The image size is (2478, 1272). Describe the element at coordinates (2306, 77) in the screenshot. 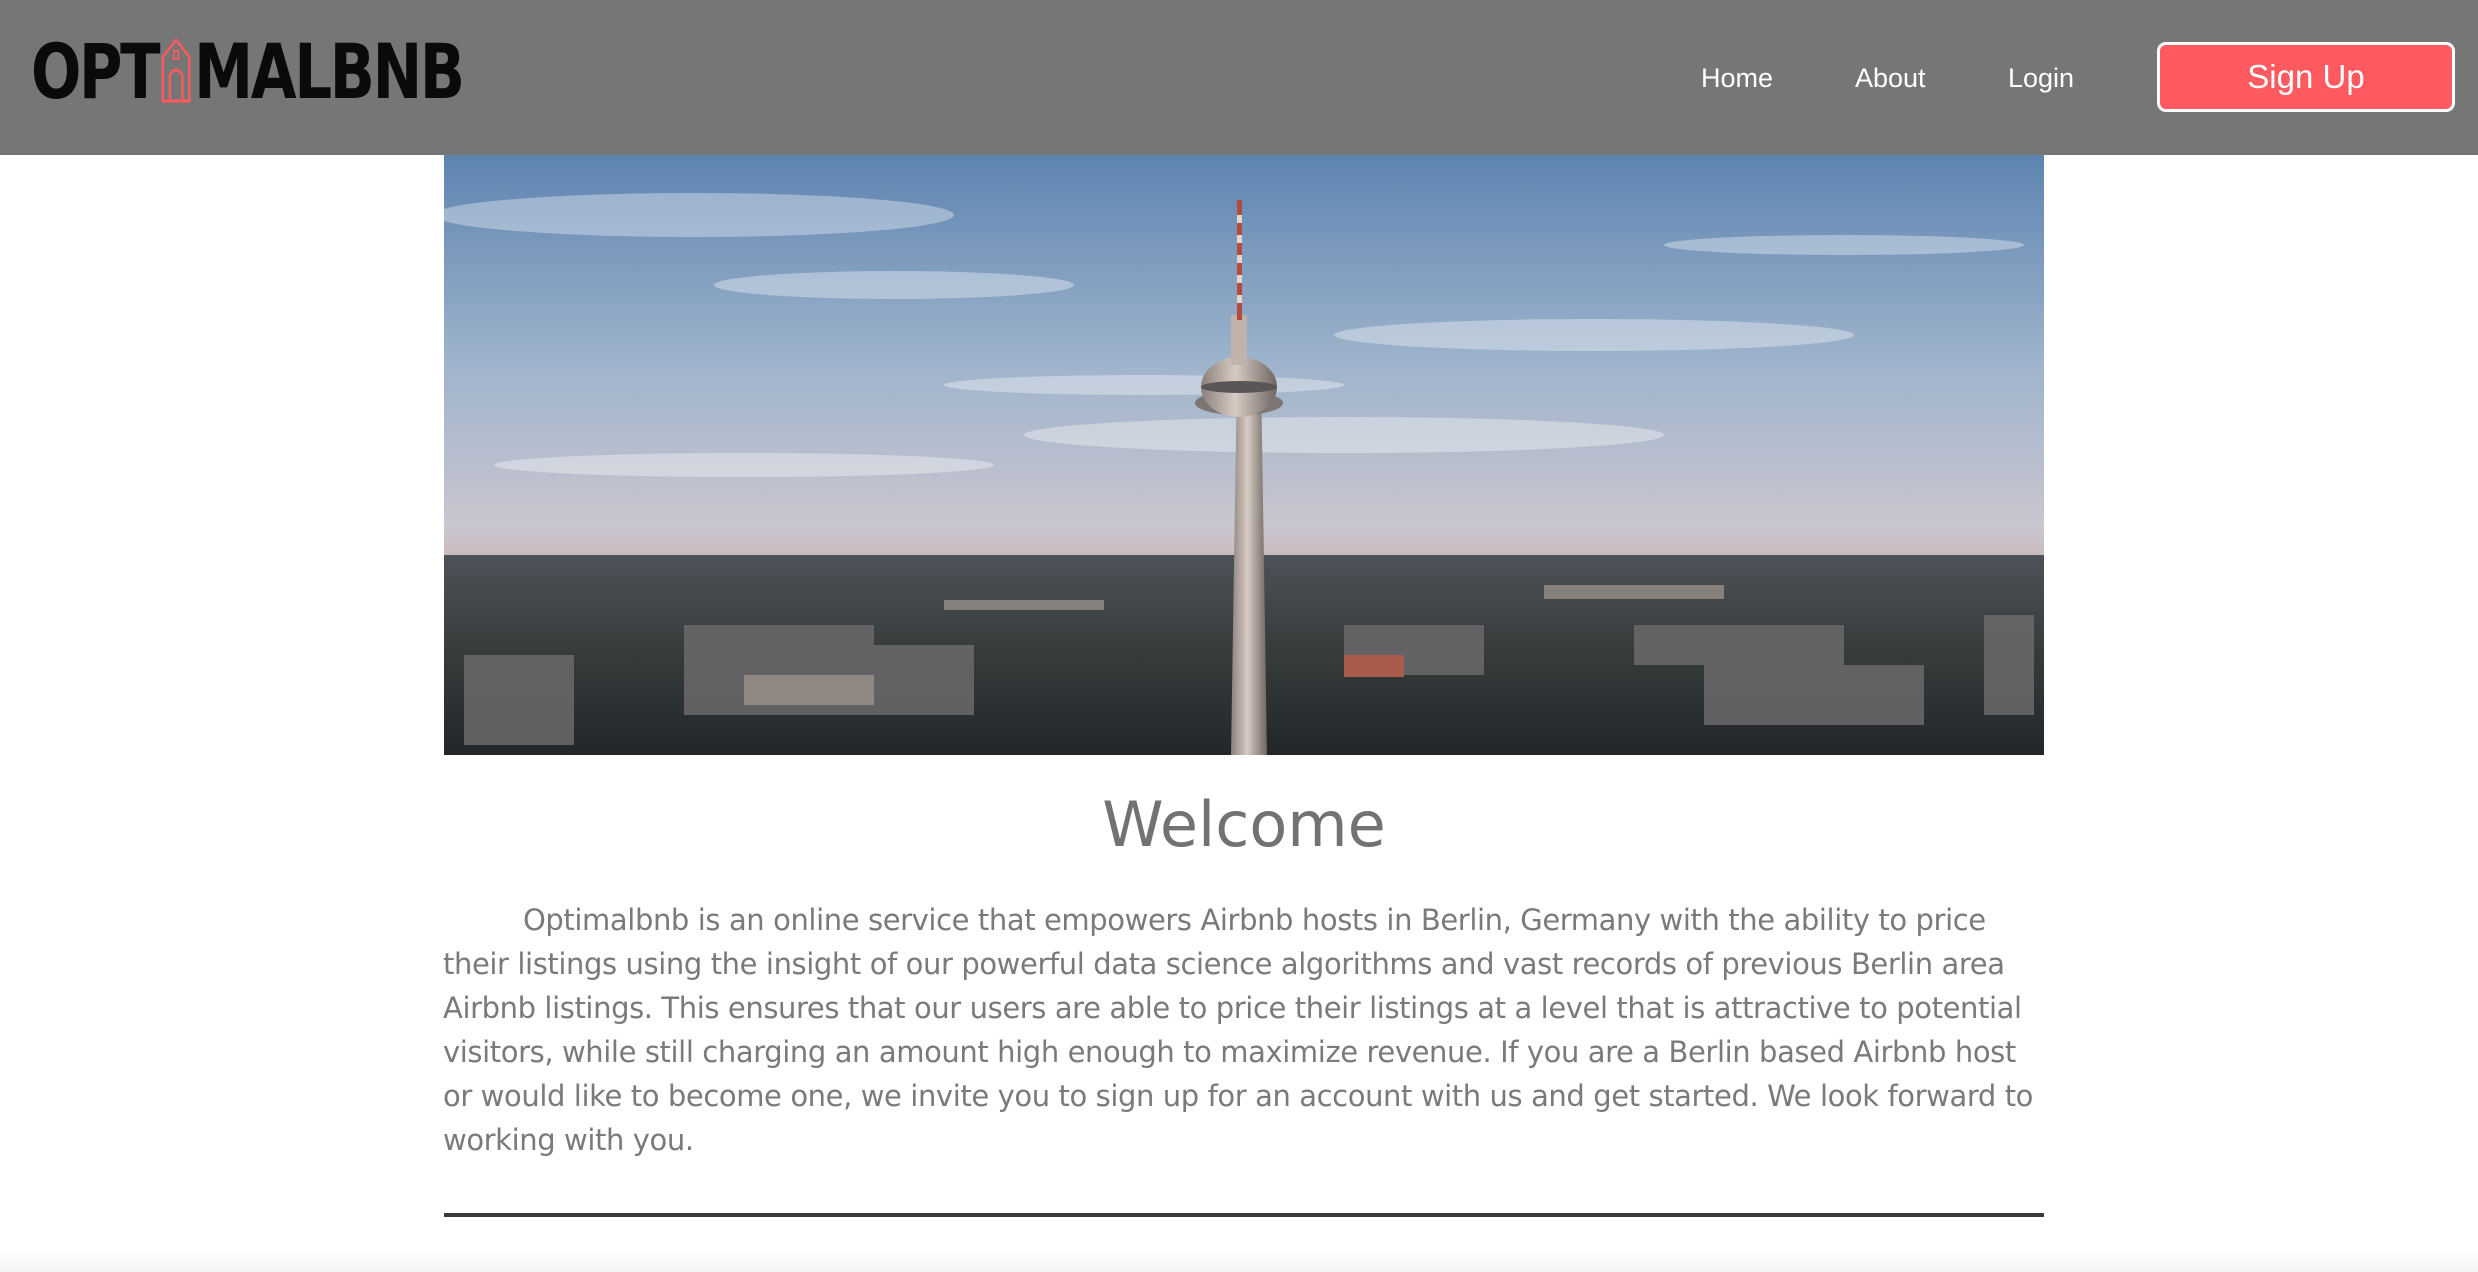

I see `signup-button: Sign Up` at that location.